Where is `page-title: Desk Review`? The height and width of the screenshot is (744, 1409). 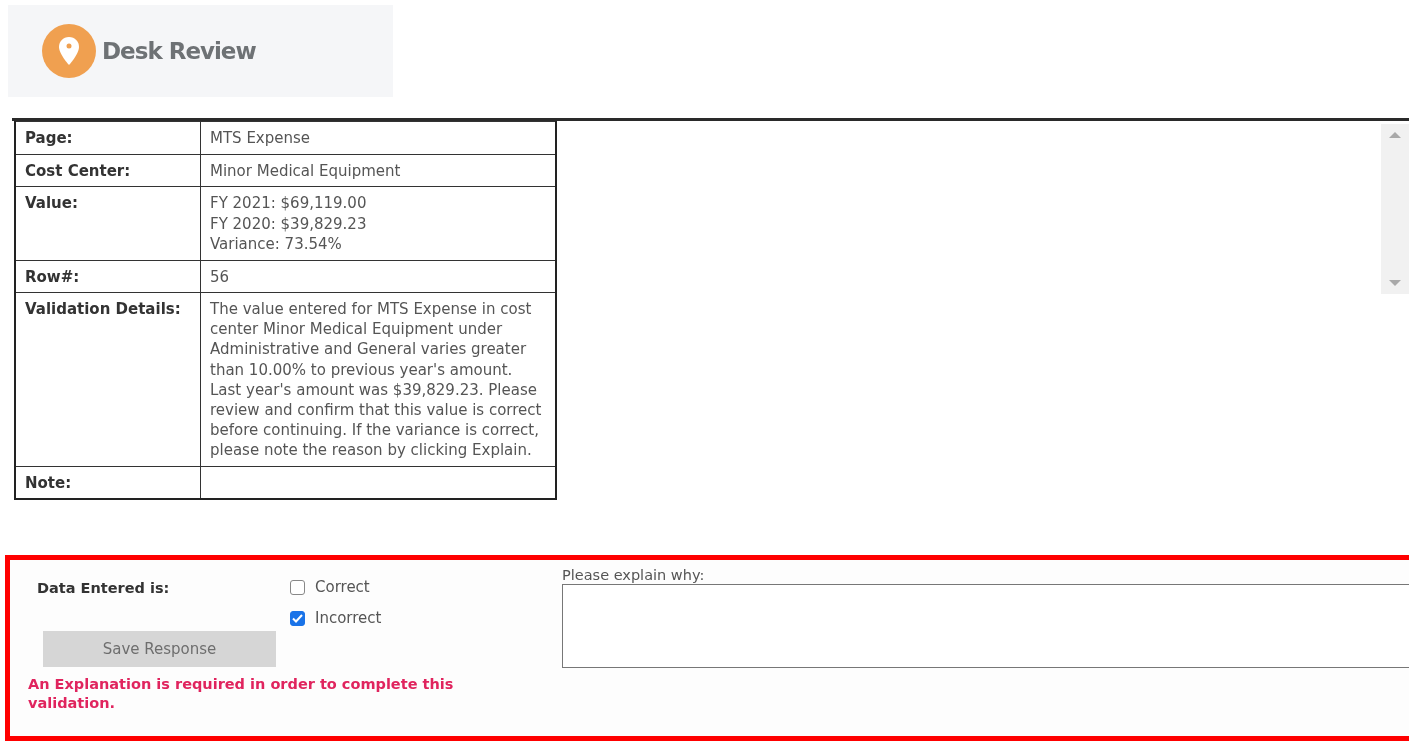
page-title: Desk Review is located at coordinates (179, 51).